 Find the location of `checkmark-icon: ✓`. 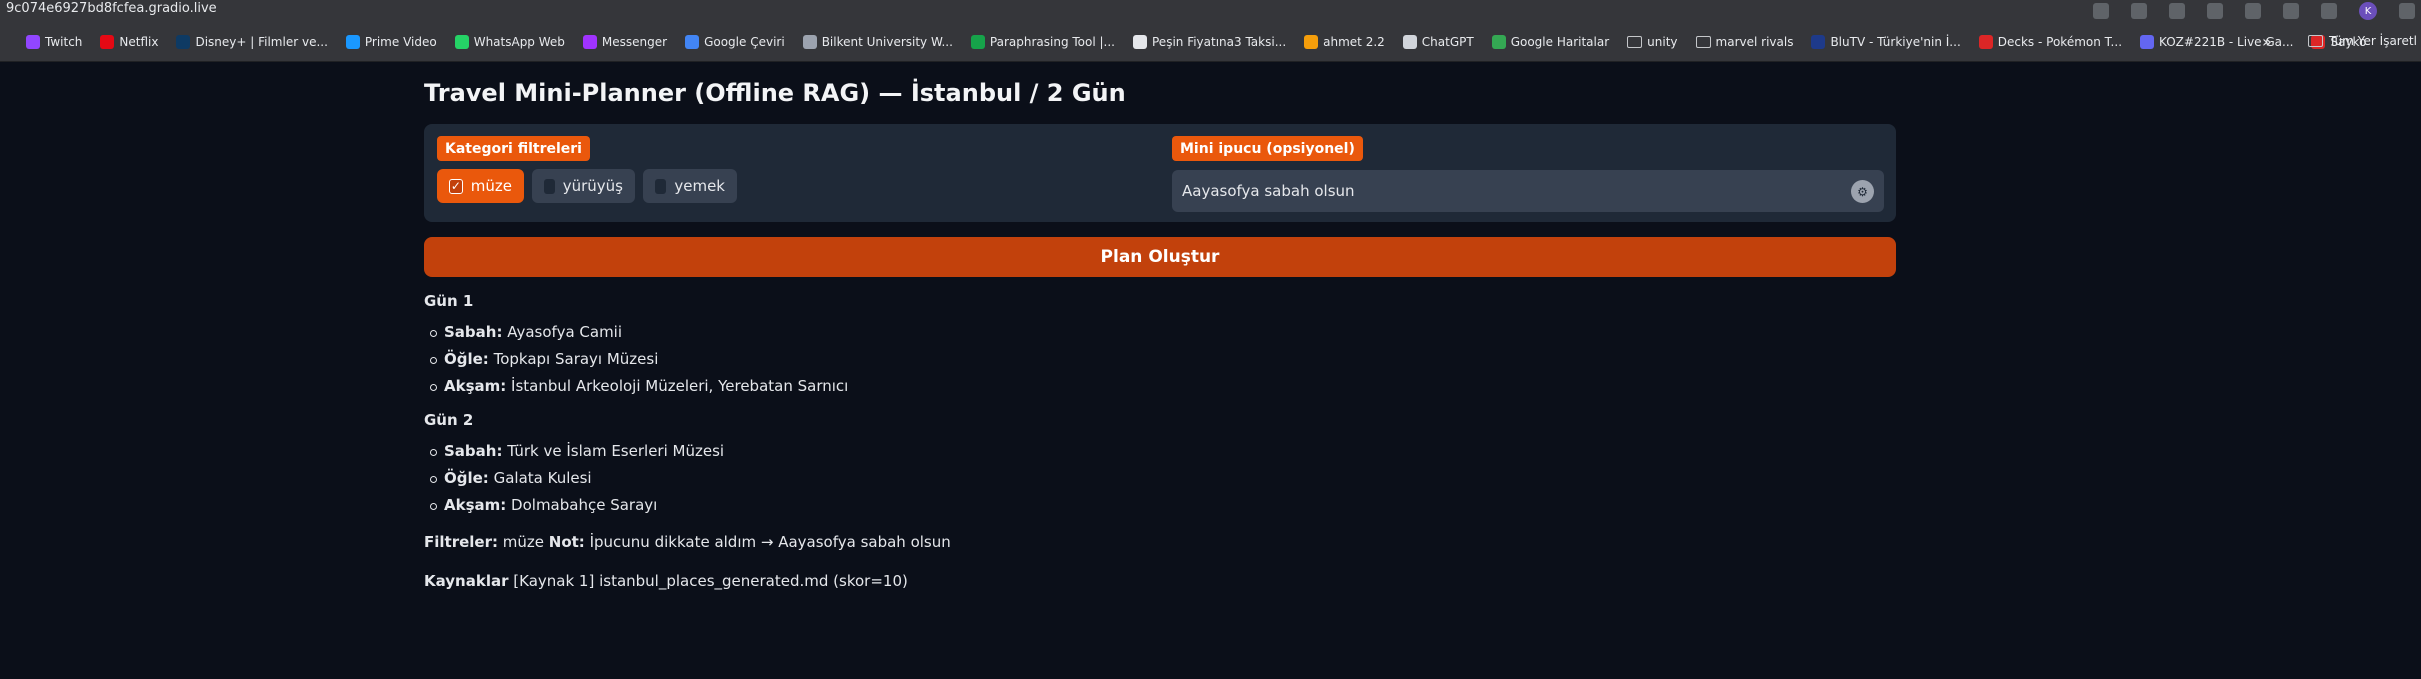

checkmark-icon: ✓ is located at coordinates (456, 186).